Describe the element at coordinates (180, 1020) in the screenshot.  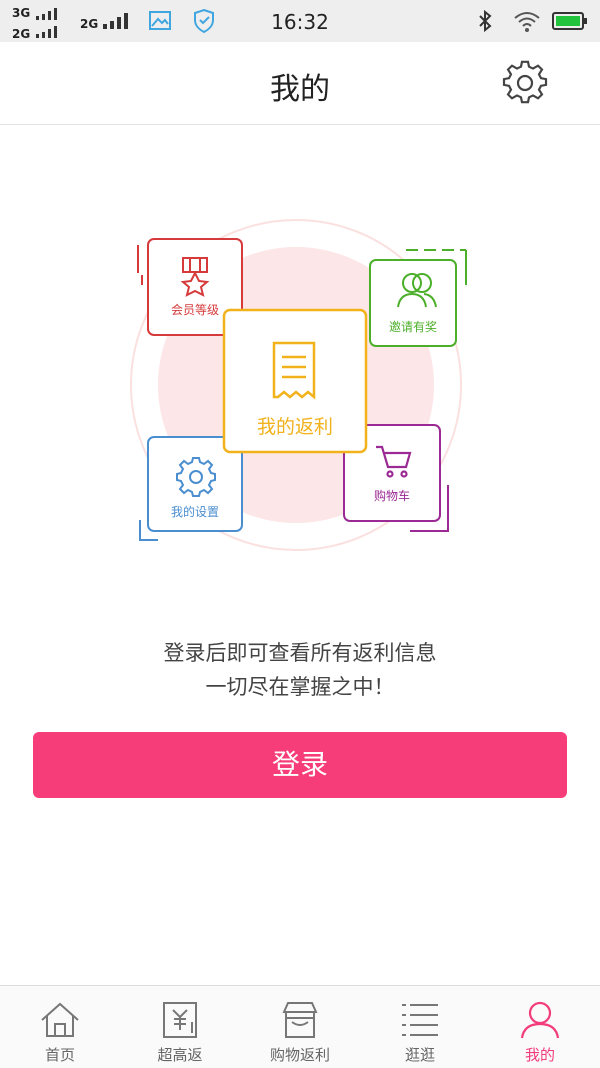
I see `yen-card-icon` at that location.